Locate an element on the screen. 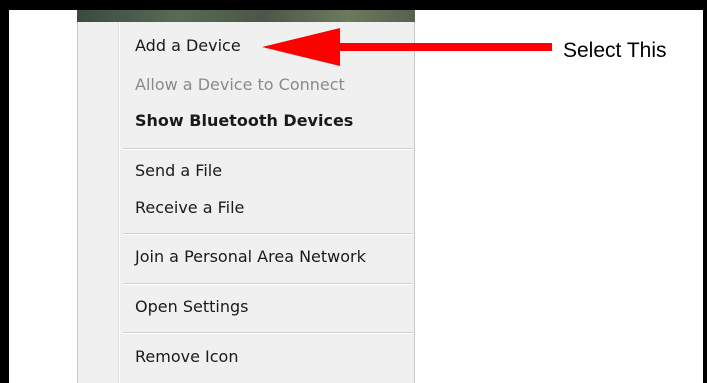  select-this-callout: Select This is located at coordinates (615, 50).